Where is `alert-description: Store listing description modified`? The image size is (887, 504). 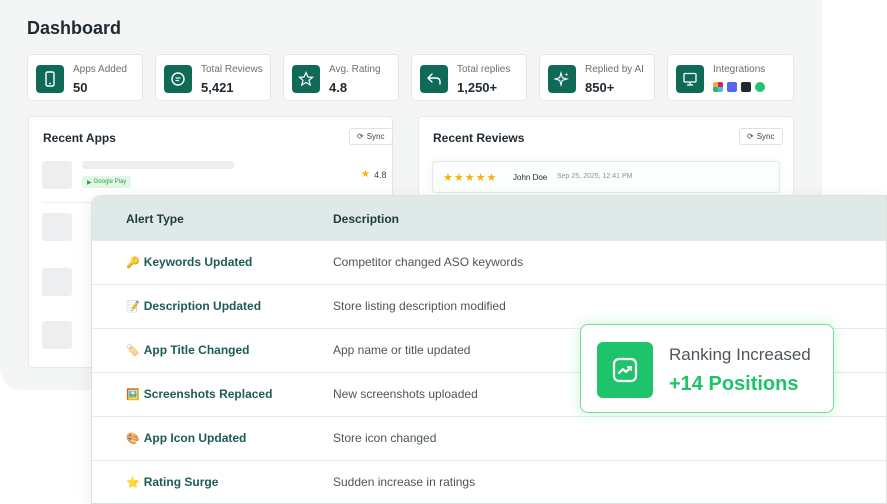 alert-description: Store listing description modified is located at coordinates (419, 306).